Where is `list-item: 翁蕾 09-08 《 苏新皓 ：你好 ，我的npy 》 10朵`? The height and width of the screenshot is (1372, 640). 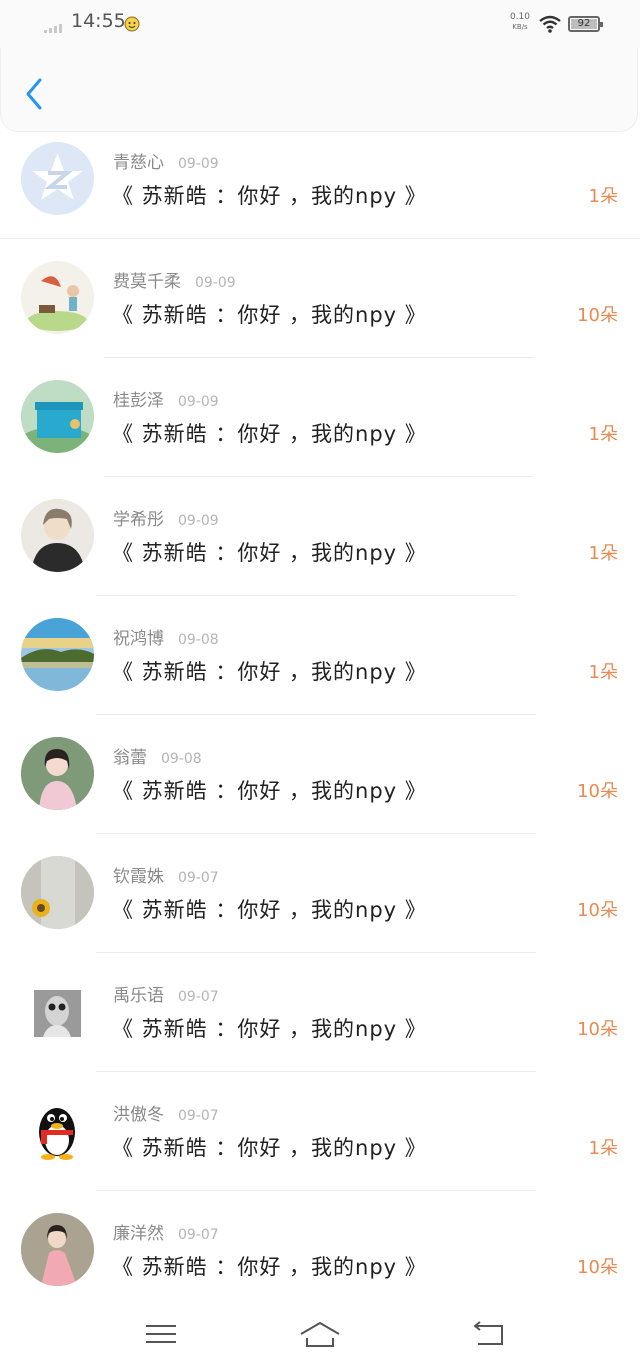 list-item: 翁蕾 09-08 《 苏新皓 ：你好 ，我的npy 》 10朵 is located at coordinates (320, 786).